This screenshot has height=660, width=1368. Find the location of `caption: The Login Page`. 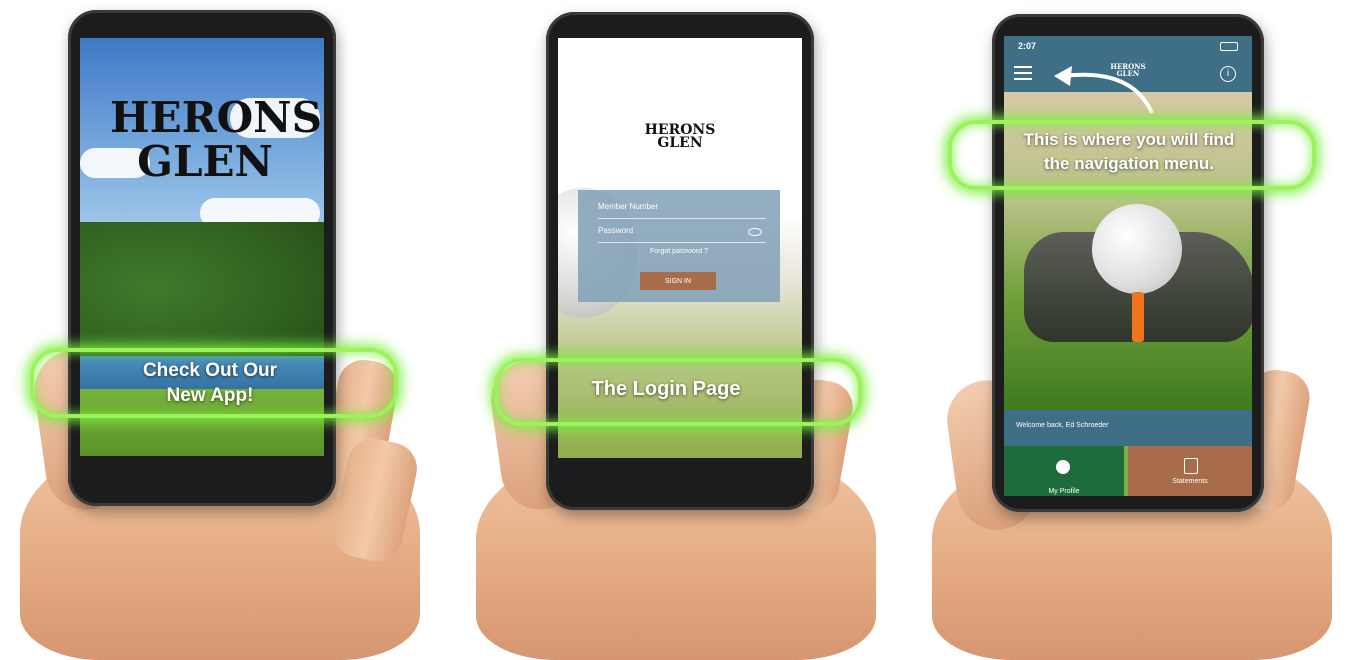

caption: The Login Page is located at coordinates (666, 389).